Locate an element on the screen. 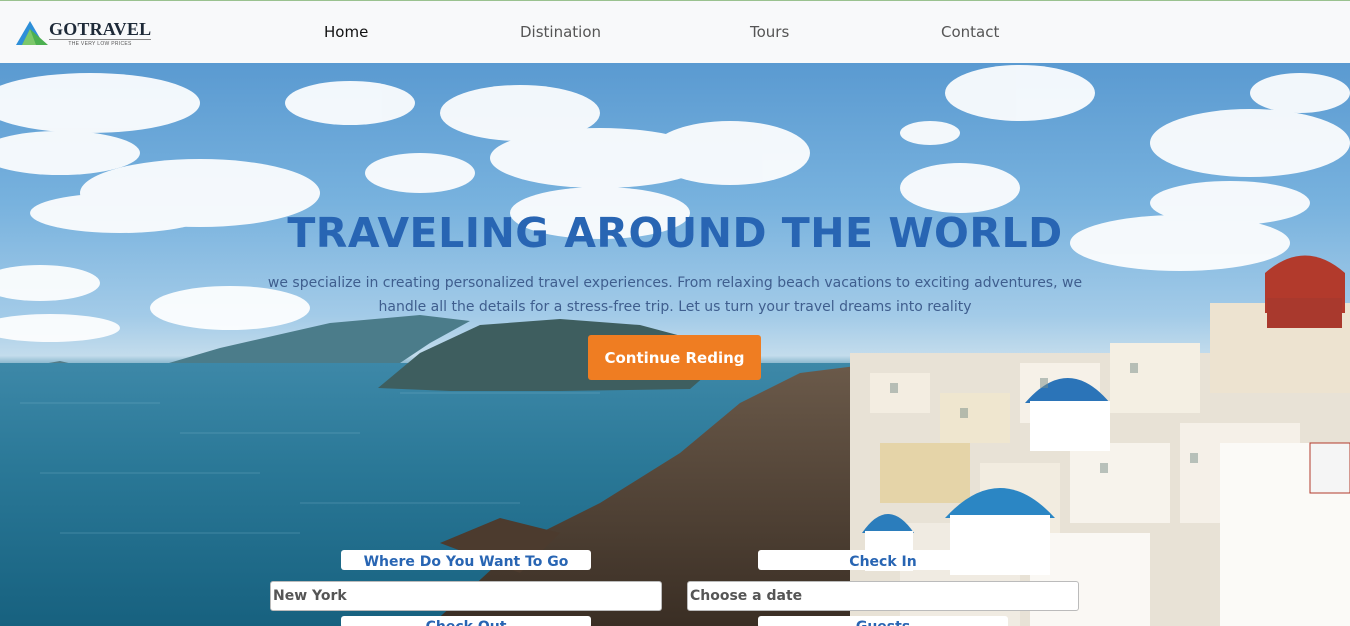 This screenshot has width=1350, height=626. destination-label: Where Do You Want To Go is located at coordinates (466, 560).